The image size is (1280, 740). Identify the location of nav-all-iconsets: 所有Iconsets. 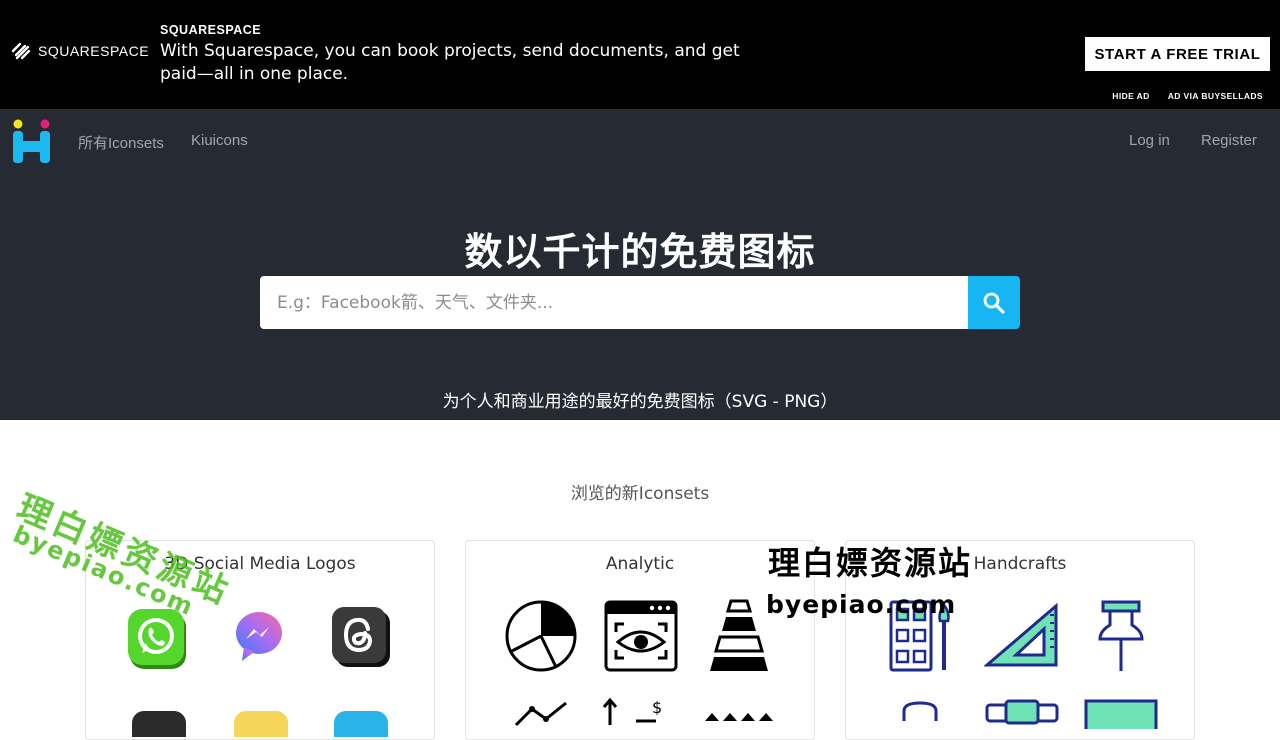
(121, 142).